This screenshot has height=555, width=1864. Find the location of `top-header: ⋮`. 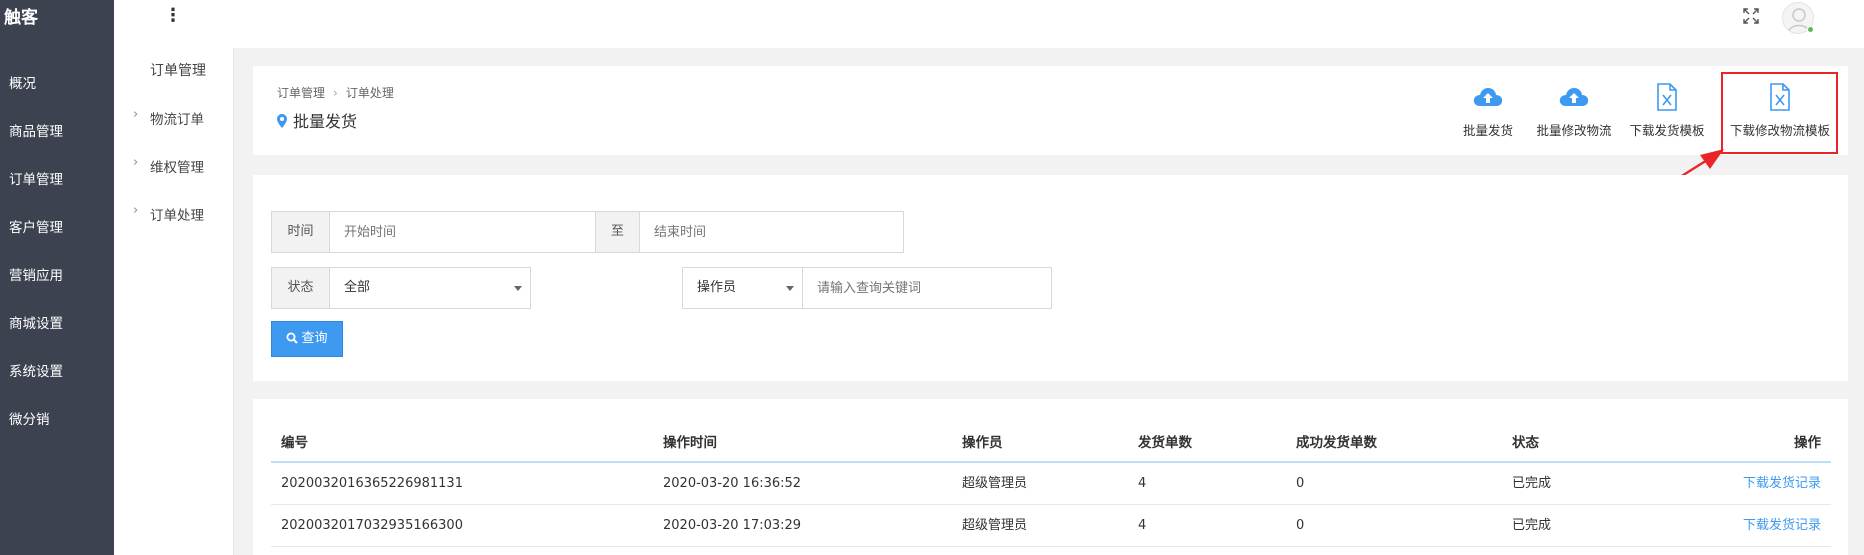

top-header: ⋮ is located at coordinates (989, 24).